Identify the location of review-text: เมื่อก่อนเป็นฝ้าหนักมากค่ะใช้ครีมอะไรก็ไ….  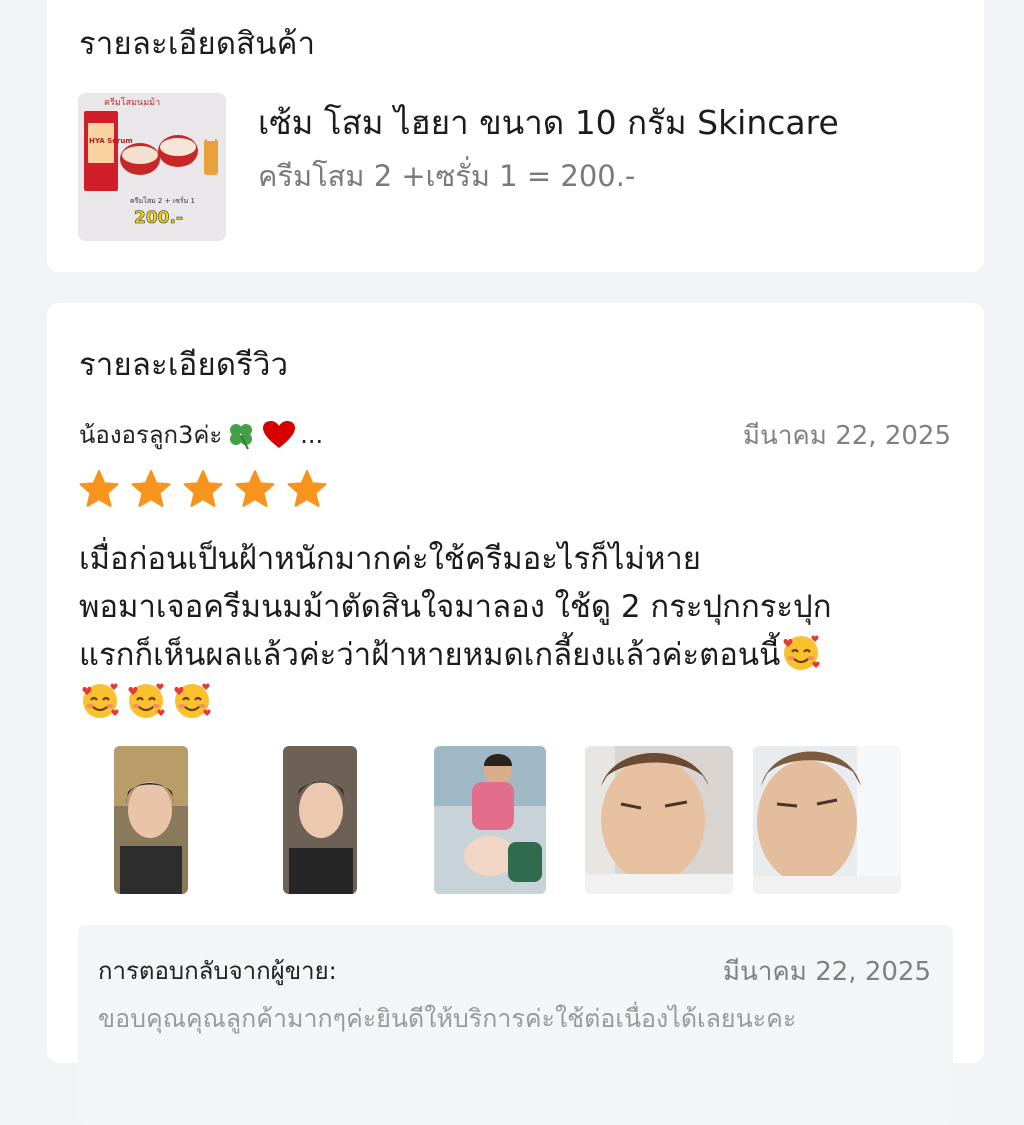
(519, 631).